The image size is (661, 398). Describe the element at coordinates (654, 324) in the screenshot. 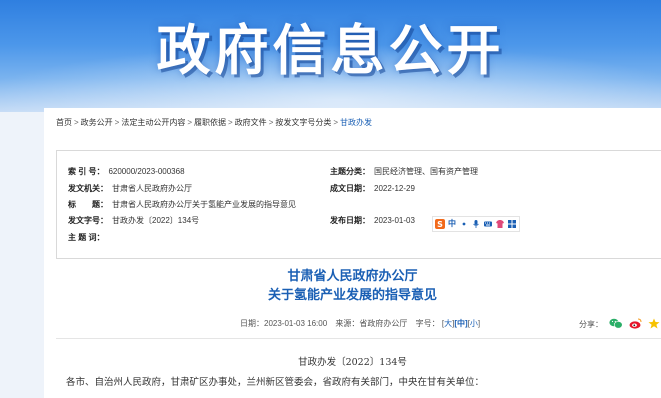

I see `qzone-star-icon` at that location.